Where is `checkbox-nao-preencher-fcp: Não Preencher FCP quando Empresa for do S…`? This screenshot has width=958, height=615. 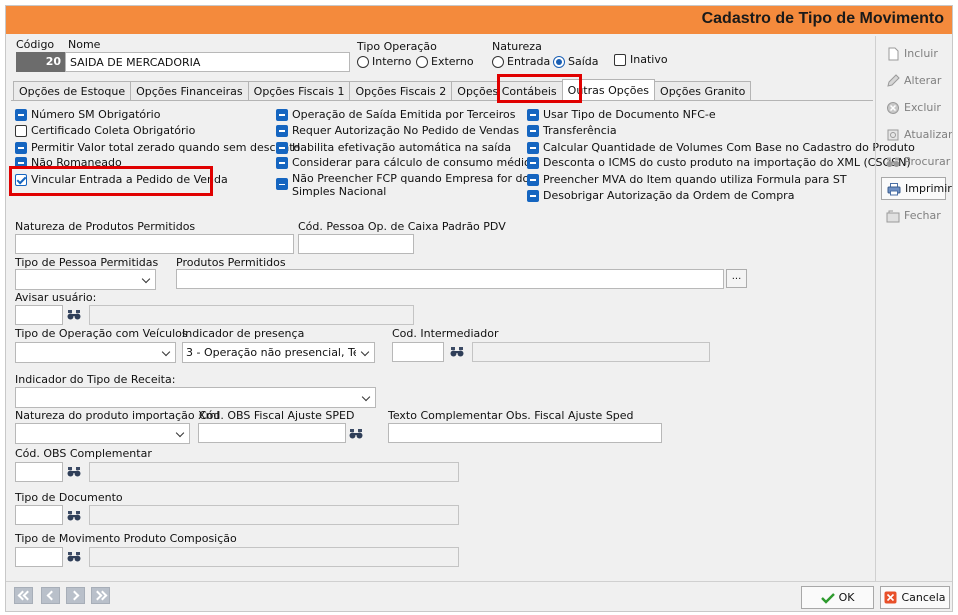 checkbox-nao-preencher-fcp: Não Preencher FCP quando Empresa for do S… is located at coordinates (402, 185).